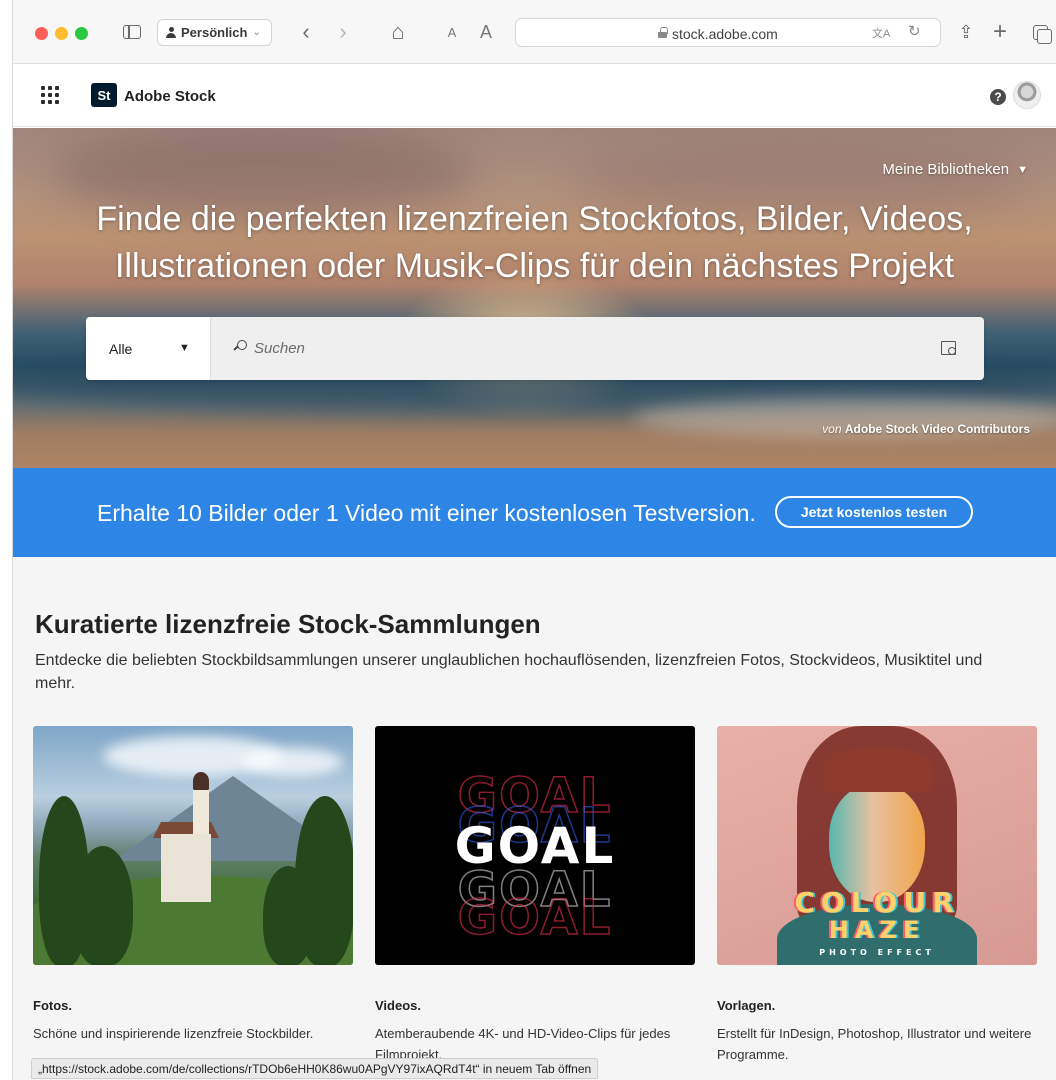  Describe the element at coordinates (914, 31) in the screenshot. I see `reload-icon: ↻` at that location.